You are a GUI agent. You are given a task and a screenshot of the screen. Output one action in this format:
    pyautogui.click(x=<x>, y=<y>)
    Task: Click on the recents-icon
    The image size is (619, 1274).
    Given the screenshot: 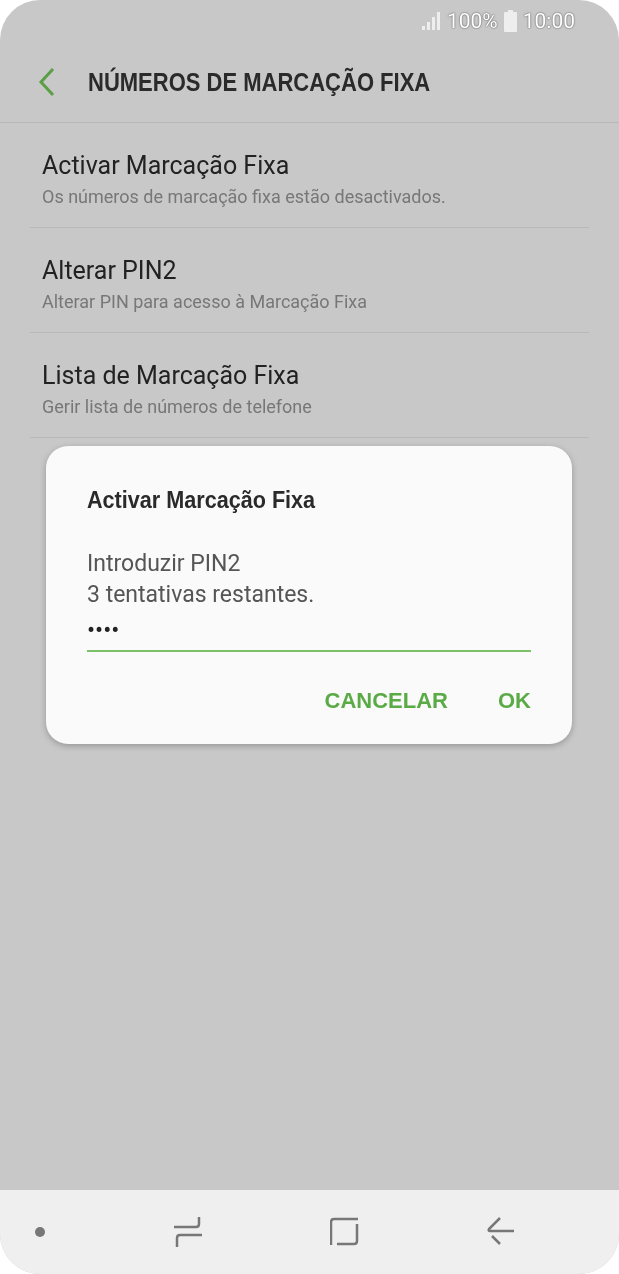 What is the action you would take?
    pyautogui.click(x=188, y=1232)
    